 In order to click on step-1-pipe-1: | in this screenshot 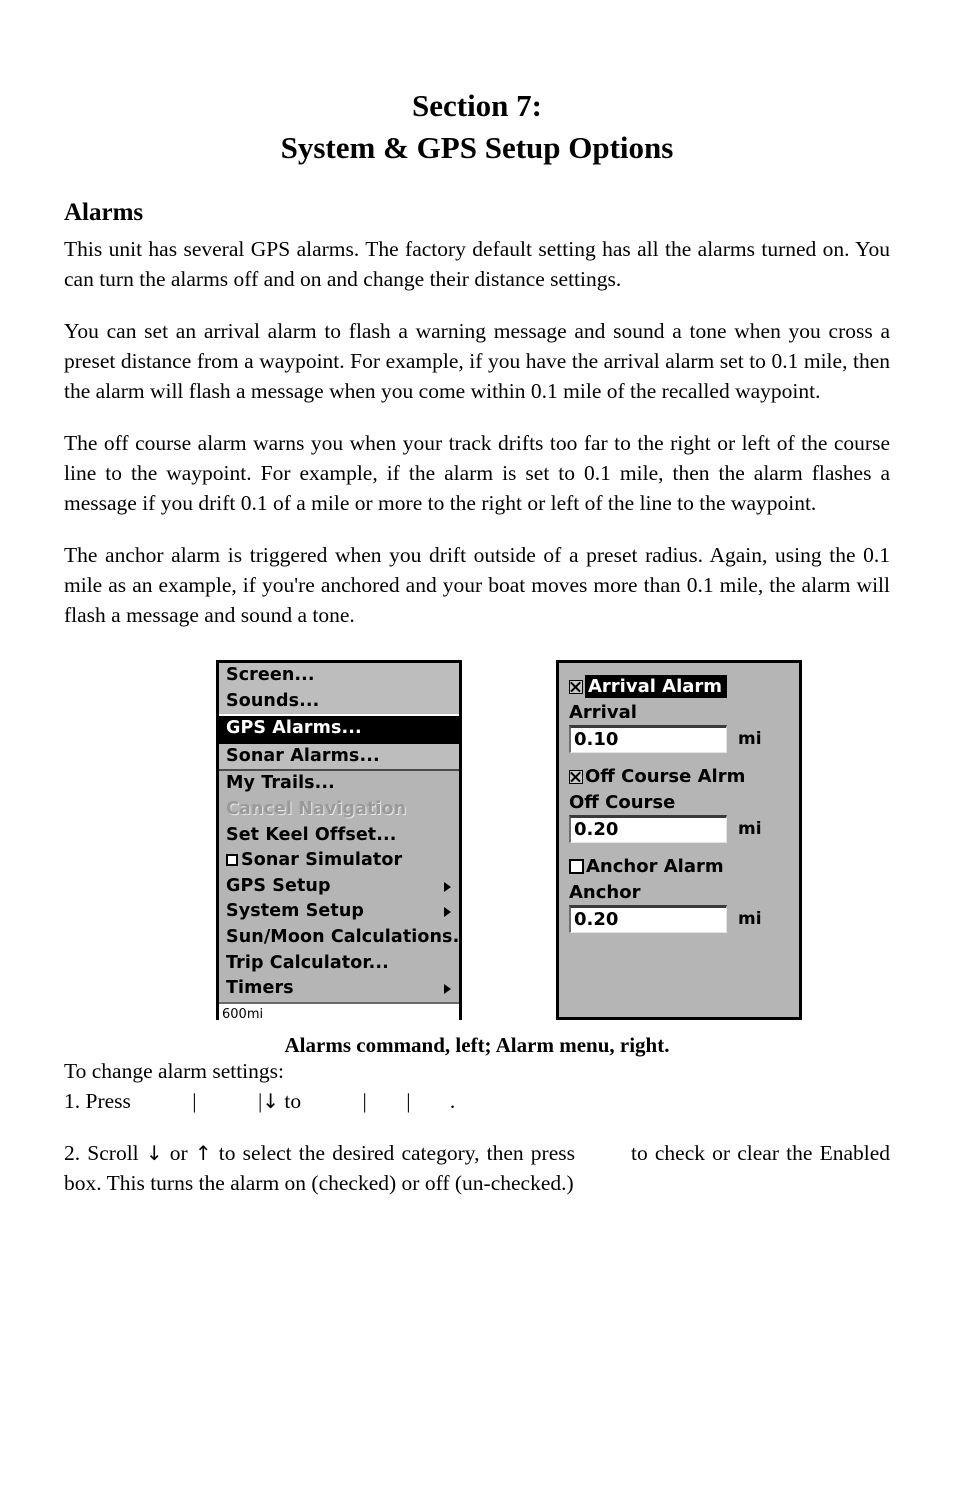, I will do `click(194, 1101)`.